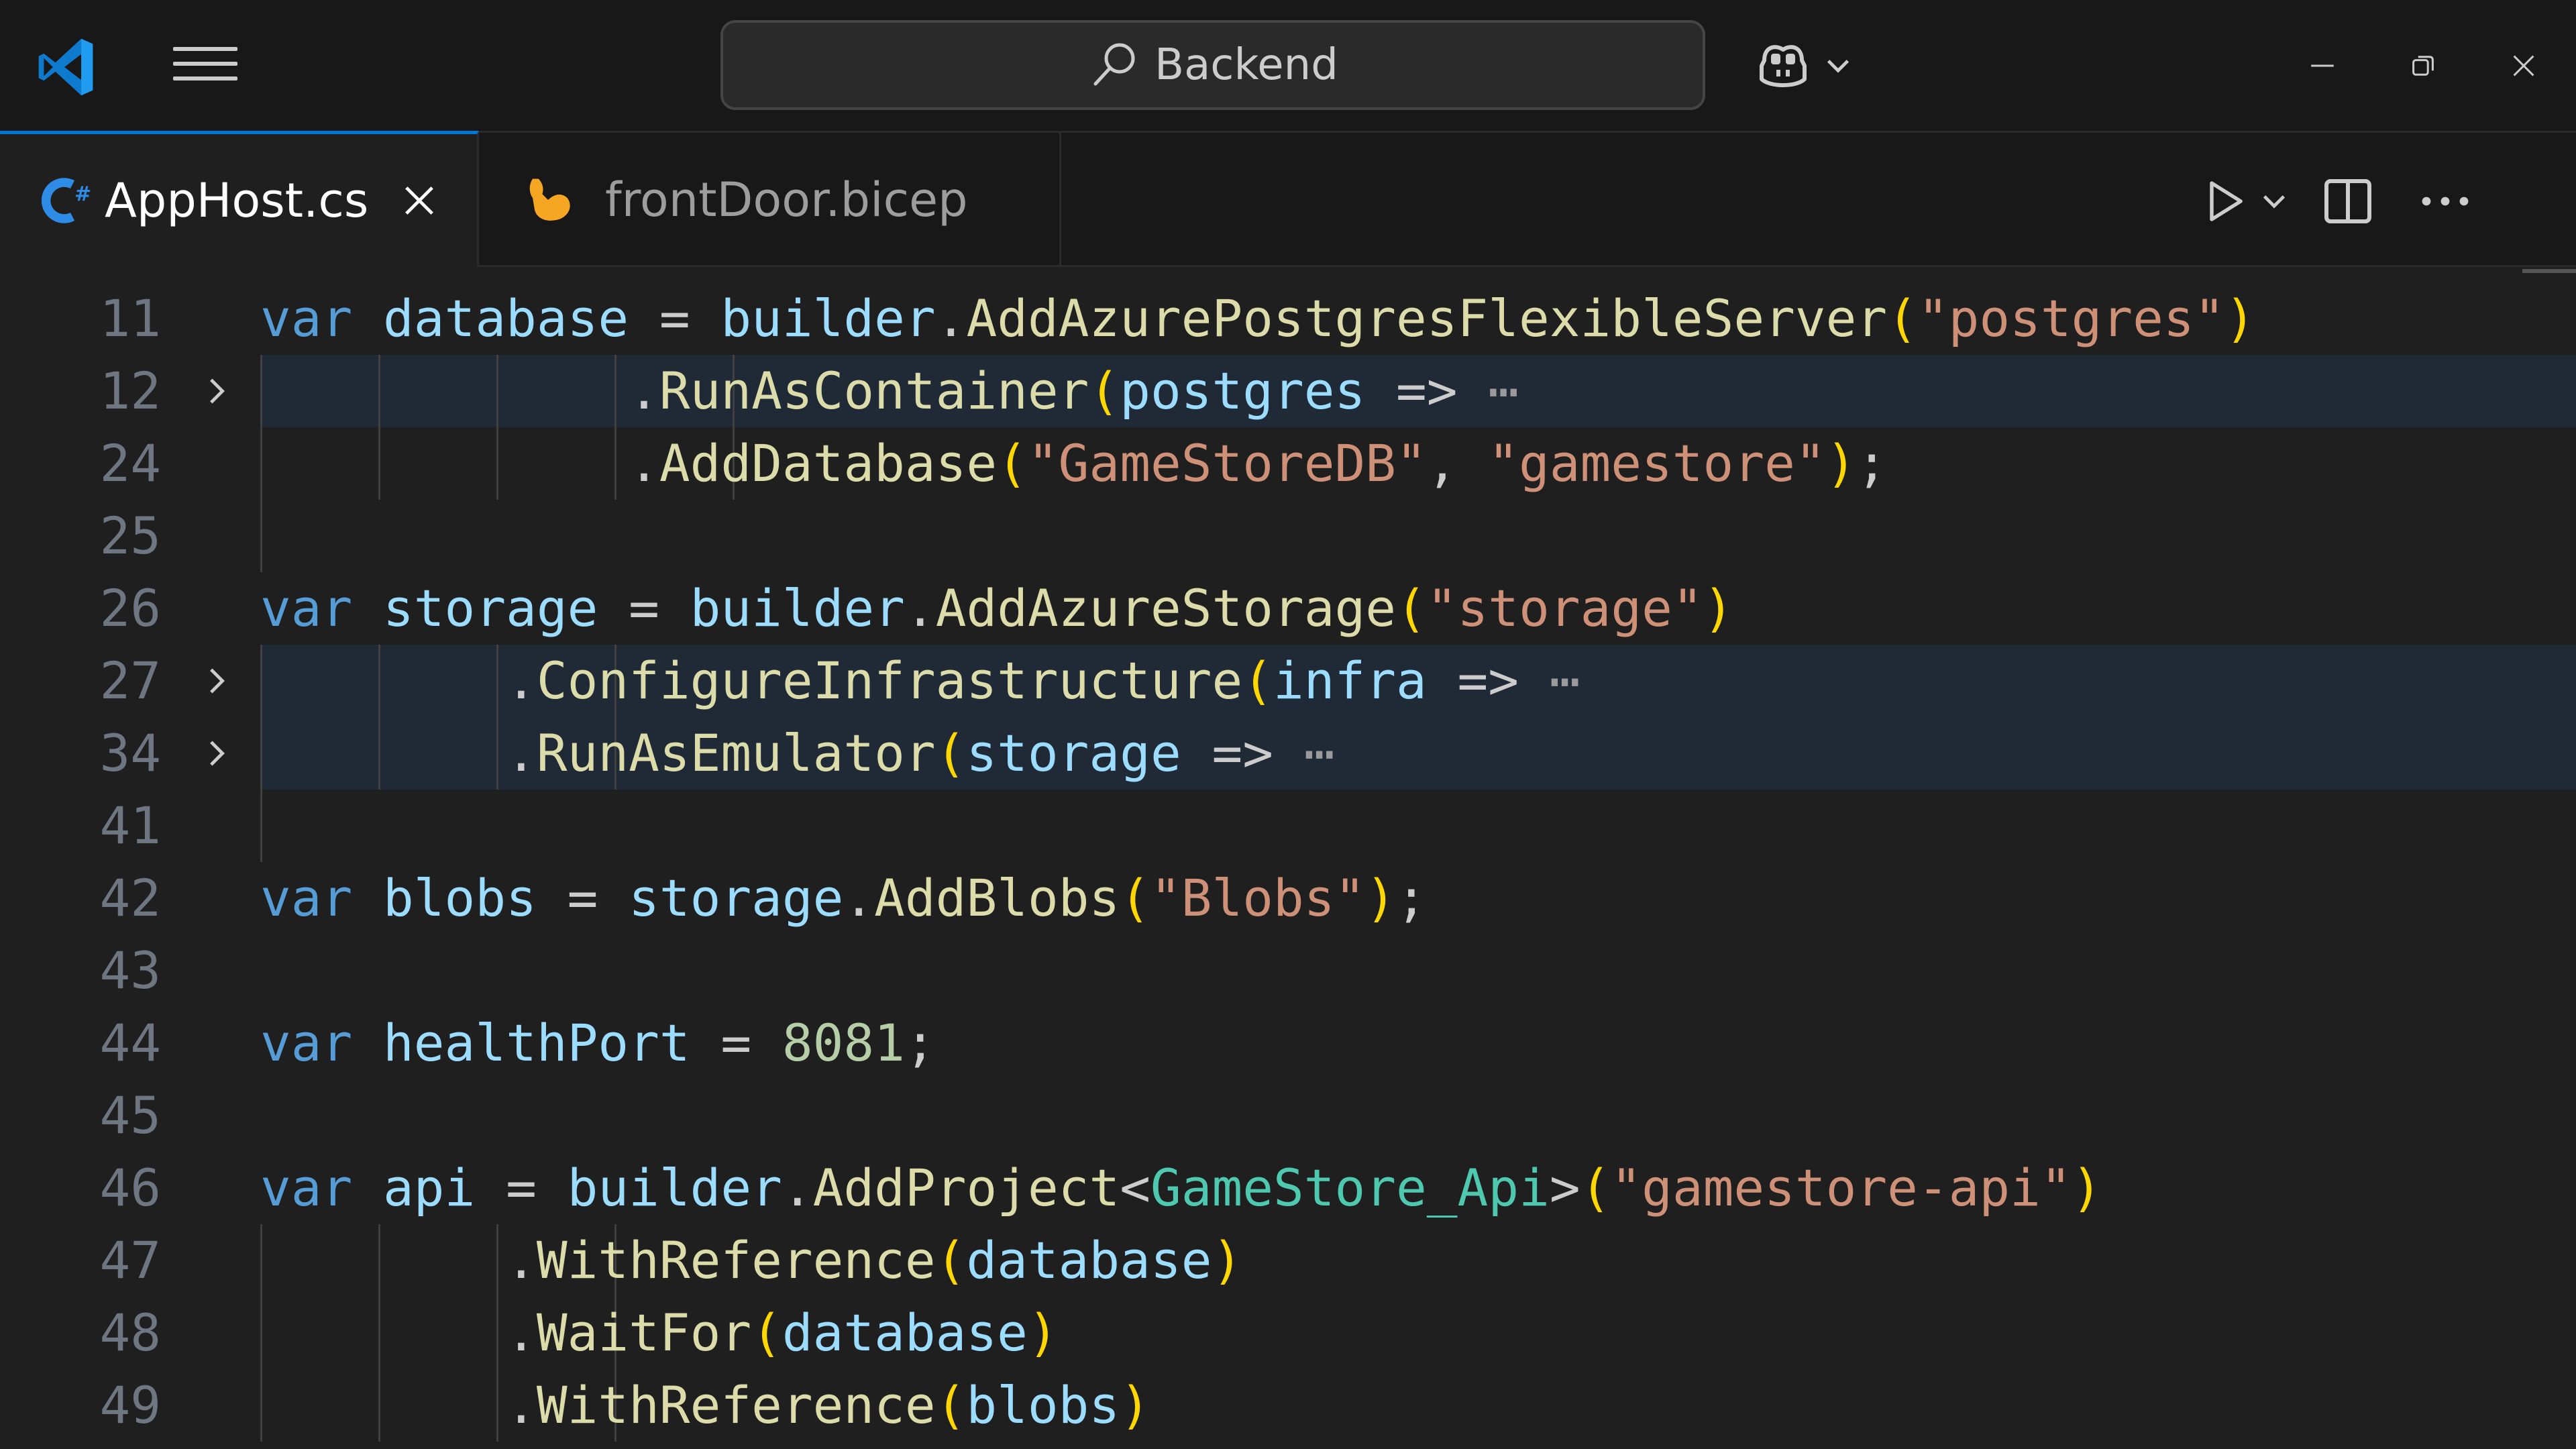  What do you see at coordinates (130, 318) in the screenshot?
I see `line-number: 11` at bounding box center [130, 318].